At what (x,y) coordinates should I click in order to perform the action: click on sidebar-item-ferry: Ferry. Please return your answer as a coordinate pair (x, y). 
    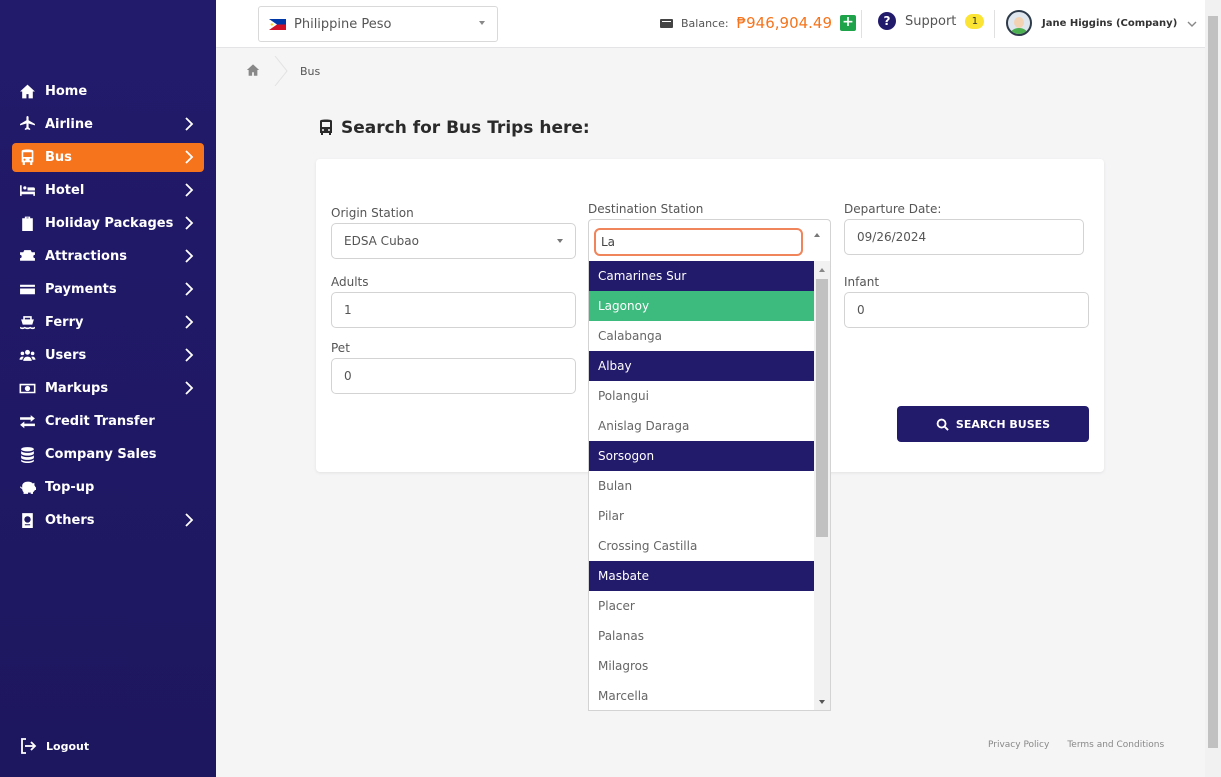
    Looking at the image, I should click on (108, 322).